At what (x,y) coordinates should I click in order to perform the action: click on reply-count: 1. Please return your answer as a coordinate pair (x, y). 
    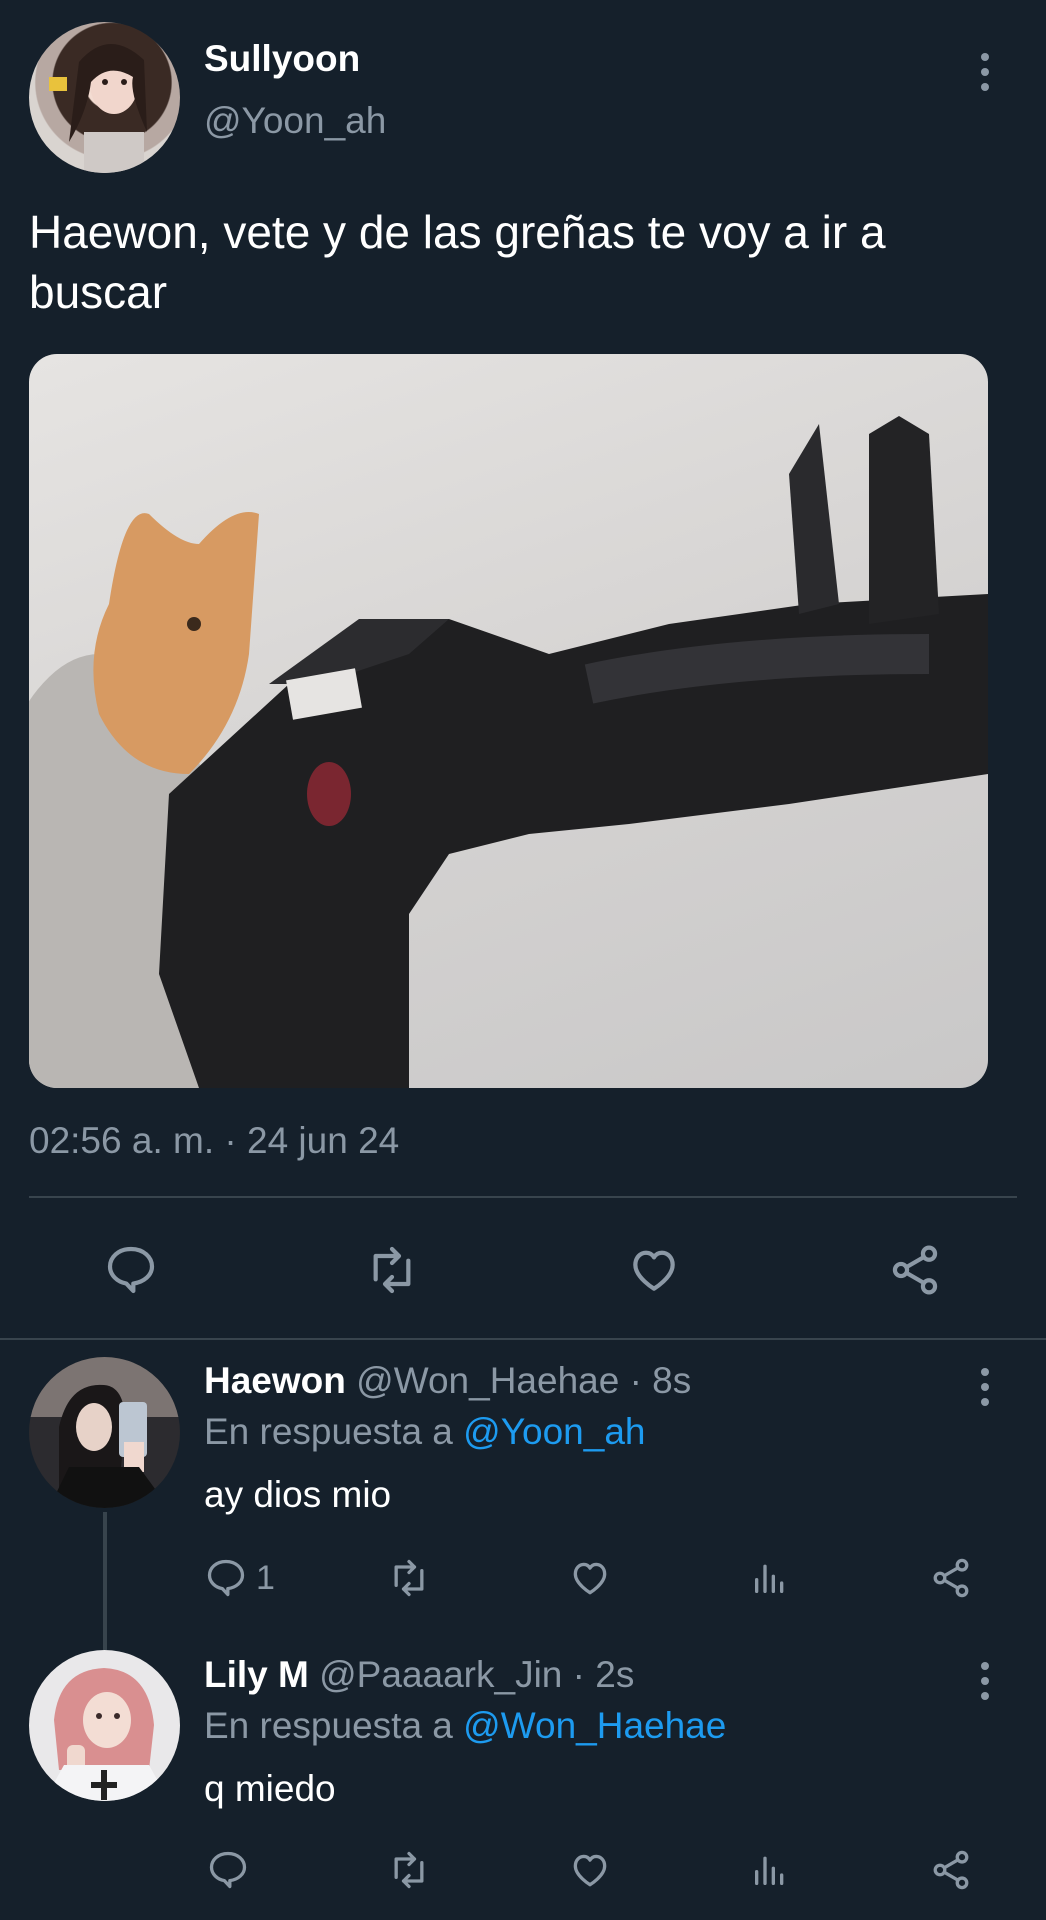
    Looking at the image, I should click on (265, 1577).